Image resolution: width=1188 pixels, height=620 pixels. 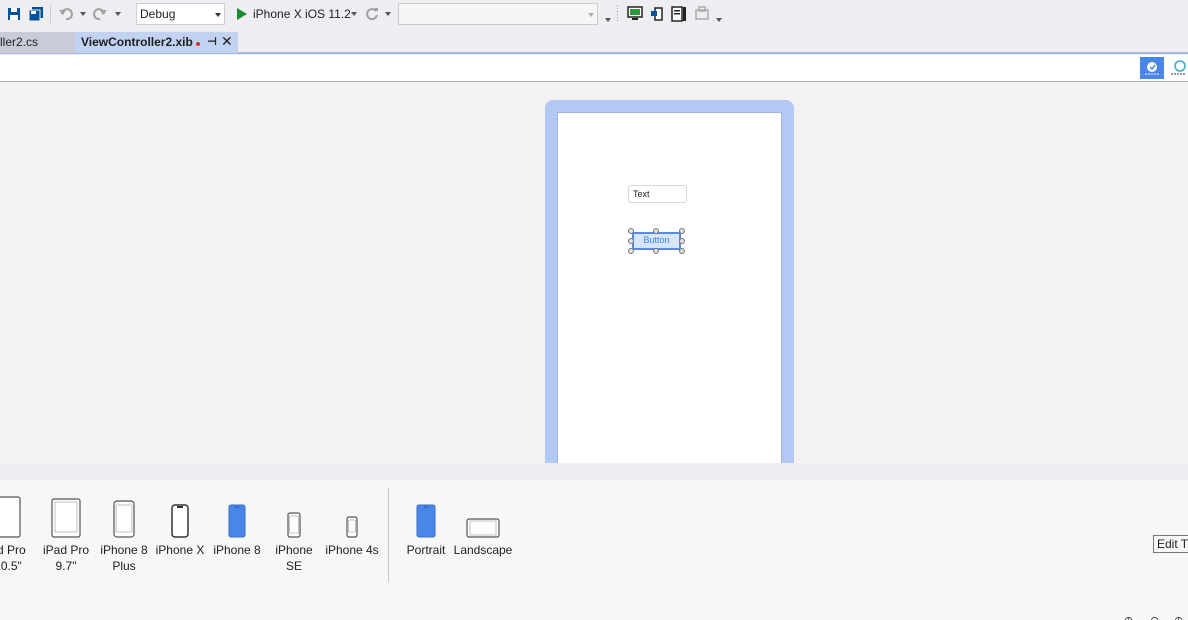 I want to click on device-label: iPhone SE, so click(x=294, y=558).